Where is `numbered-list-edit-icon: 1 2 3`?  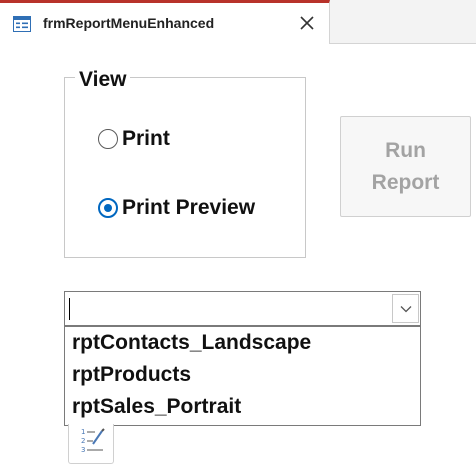
numbered-list-edit-icon: 1 2 3 is located at coordinates (91, 444).